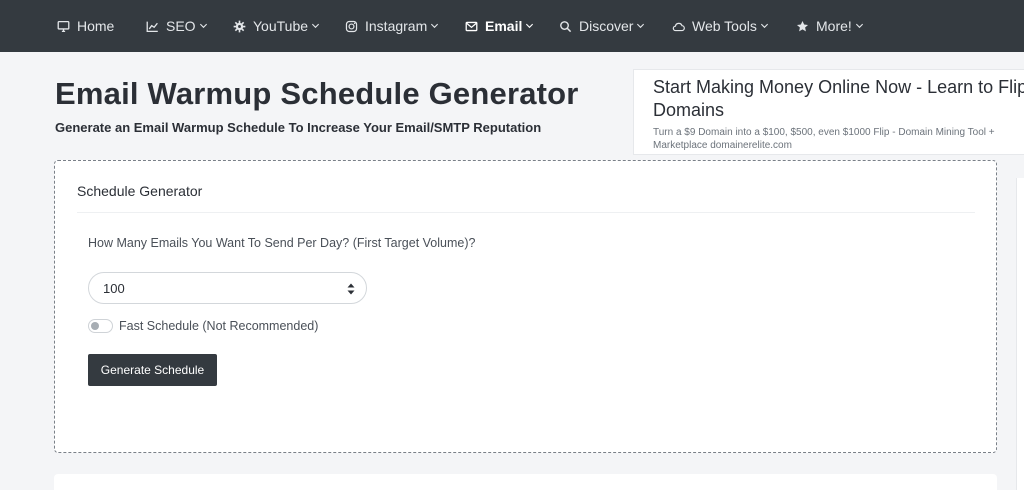 The image size is (1024, 490). I want to click on nav-item-instagram: Instagram, so click(391, 26).